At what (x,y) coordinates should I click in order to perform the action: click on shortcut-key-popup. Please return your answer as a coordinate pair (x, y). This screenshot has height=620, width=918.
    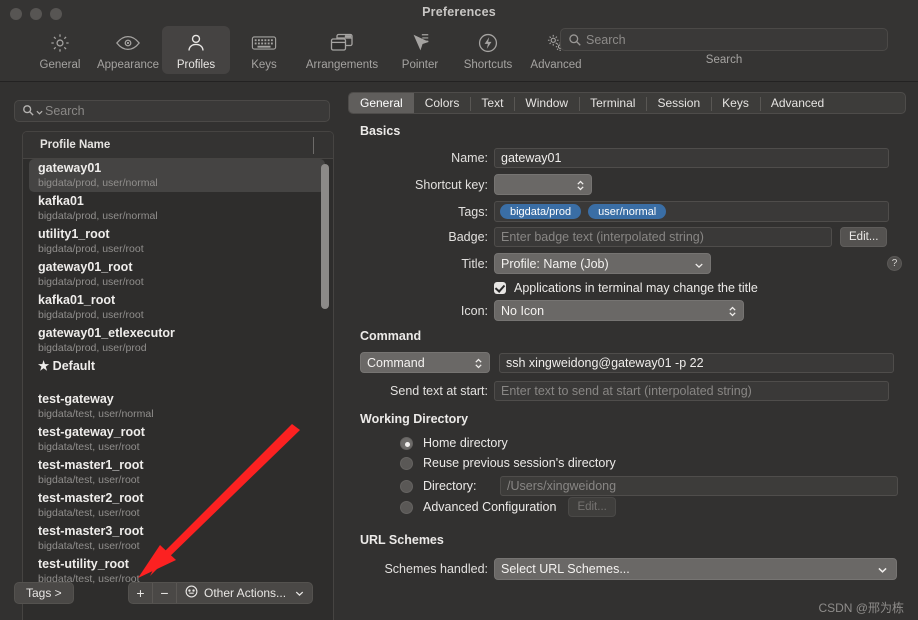
    Looking at the image, I should click on (543, 184).